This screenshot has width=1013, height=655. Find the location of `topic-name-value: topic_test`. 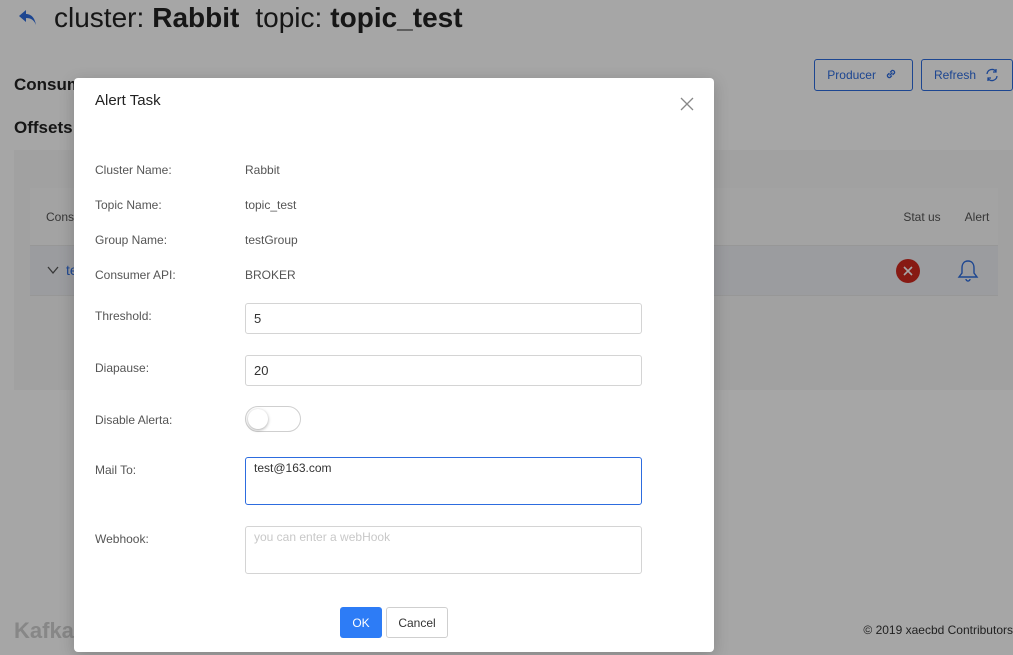

topic-name-value: topic_test is located at coordinates (271, 205).